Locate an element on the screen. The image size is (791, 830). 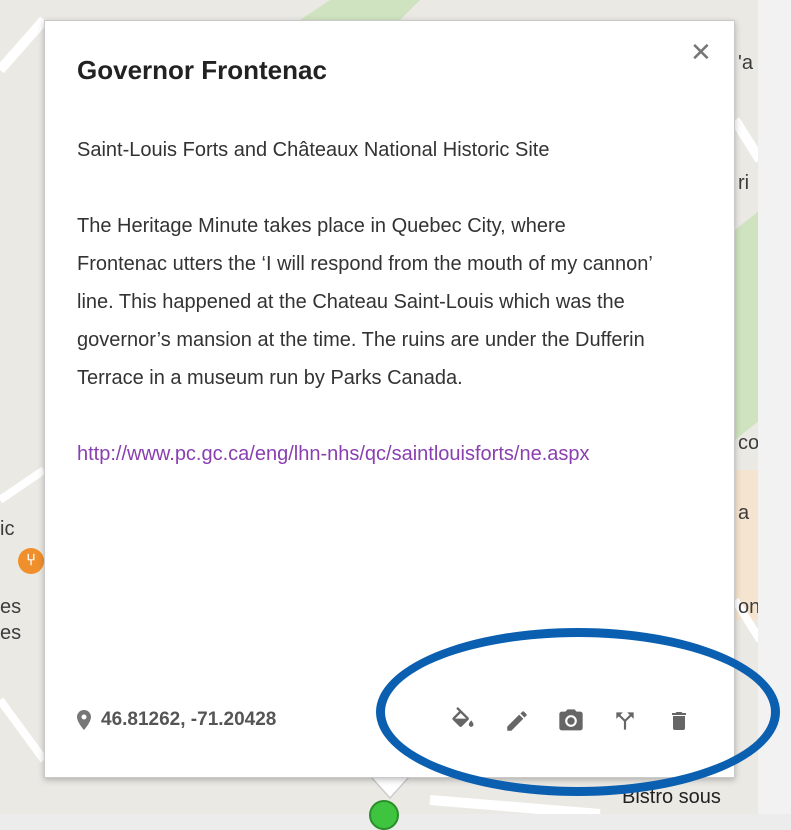
directions-icon is located at coordinates (625, 721).